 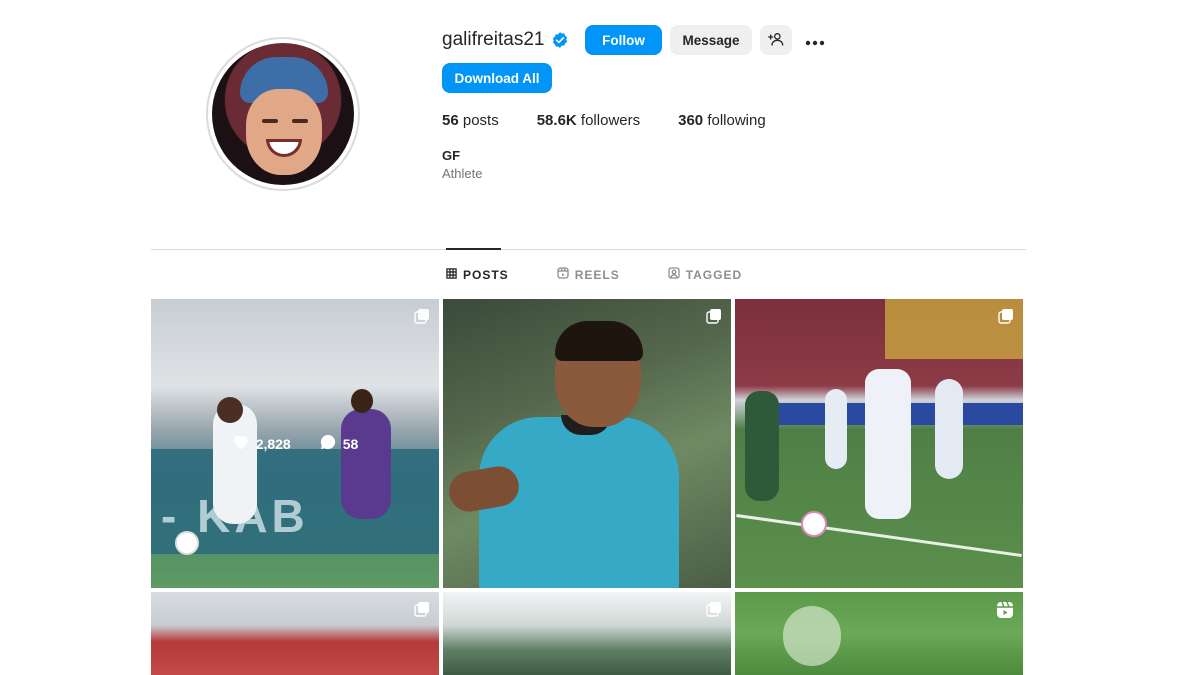 What do you see at coordinates (451, 155) in the screenshot?
I see `profile-display-name: GF` at bounding box center [451, 155].